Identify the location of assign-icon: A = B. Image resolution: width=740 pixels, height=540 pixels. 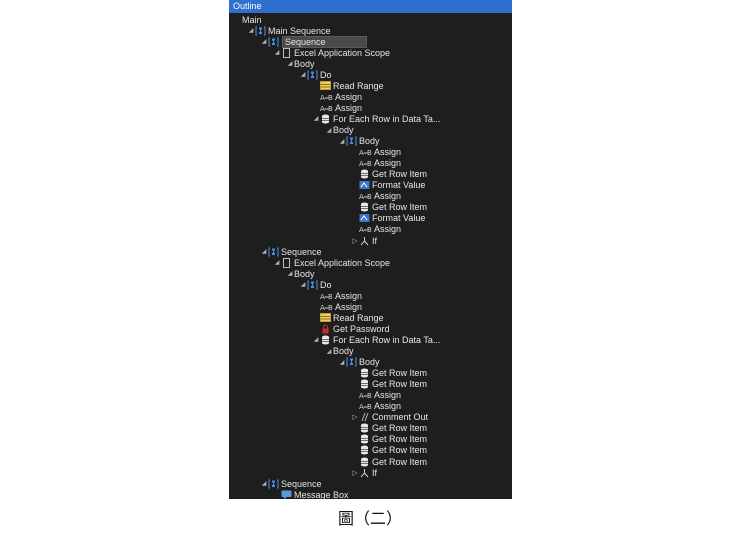
(365, 163).